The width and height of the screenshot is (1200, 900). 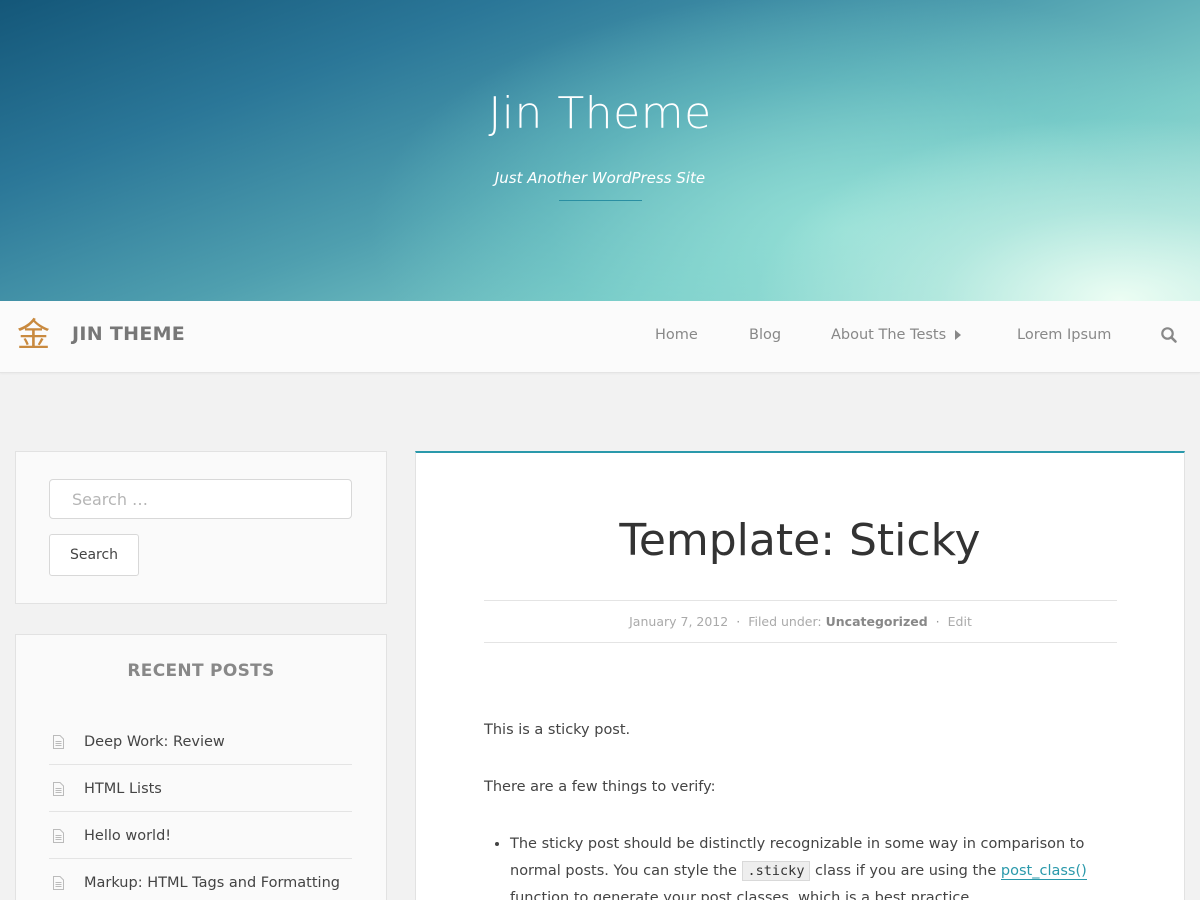 What do you see at coordinates (776, 871) in the screenshot?
I see `inline-code: .sticky` at bounding box center [776, 871].